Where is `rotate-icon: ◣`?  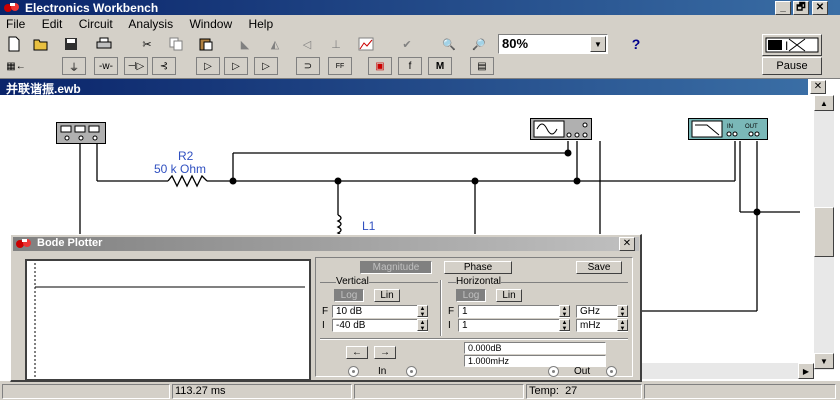
rotate-icon: ◣ is located at coordinates (245, 44).